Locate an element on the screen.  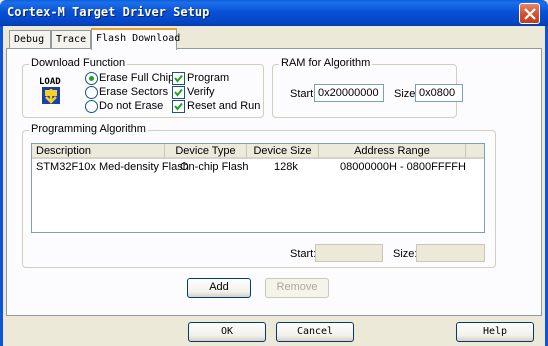
checkbox-program is located at coordinates (178, 78).